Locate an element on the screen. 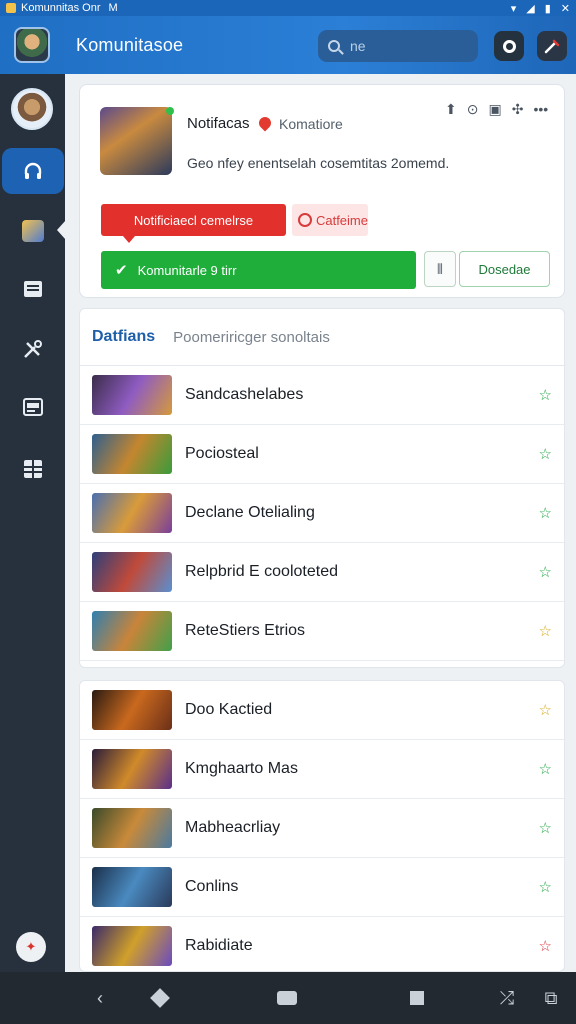 The width and height of the screenshot is (576, 1024). more-icon: ••• is located at coordinates (540, 109).